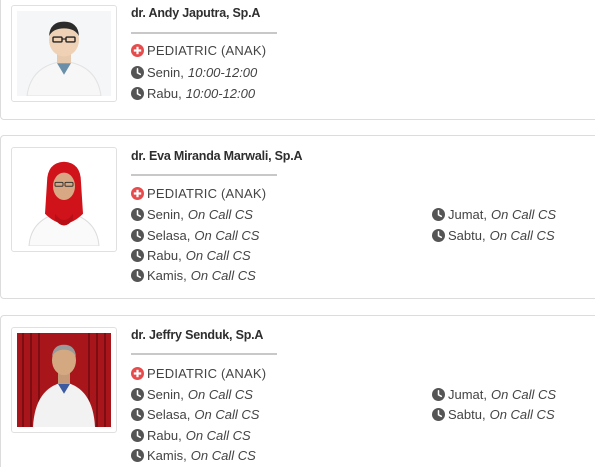  I want to click on schedule-row: Senin, 10:00-12:00, so click(194, 72).